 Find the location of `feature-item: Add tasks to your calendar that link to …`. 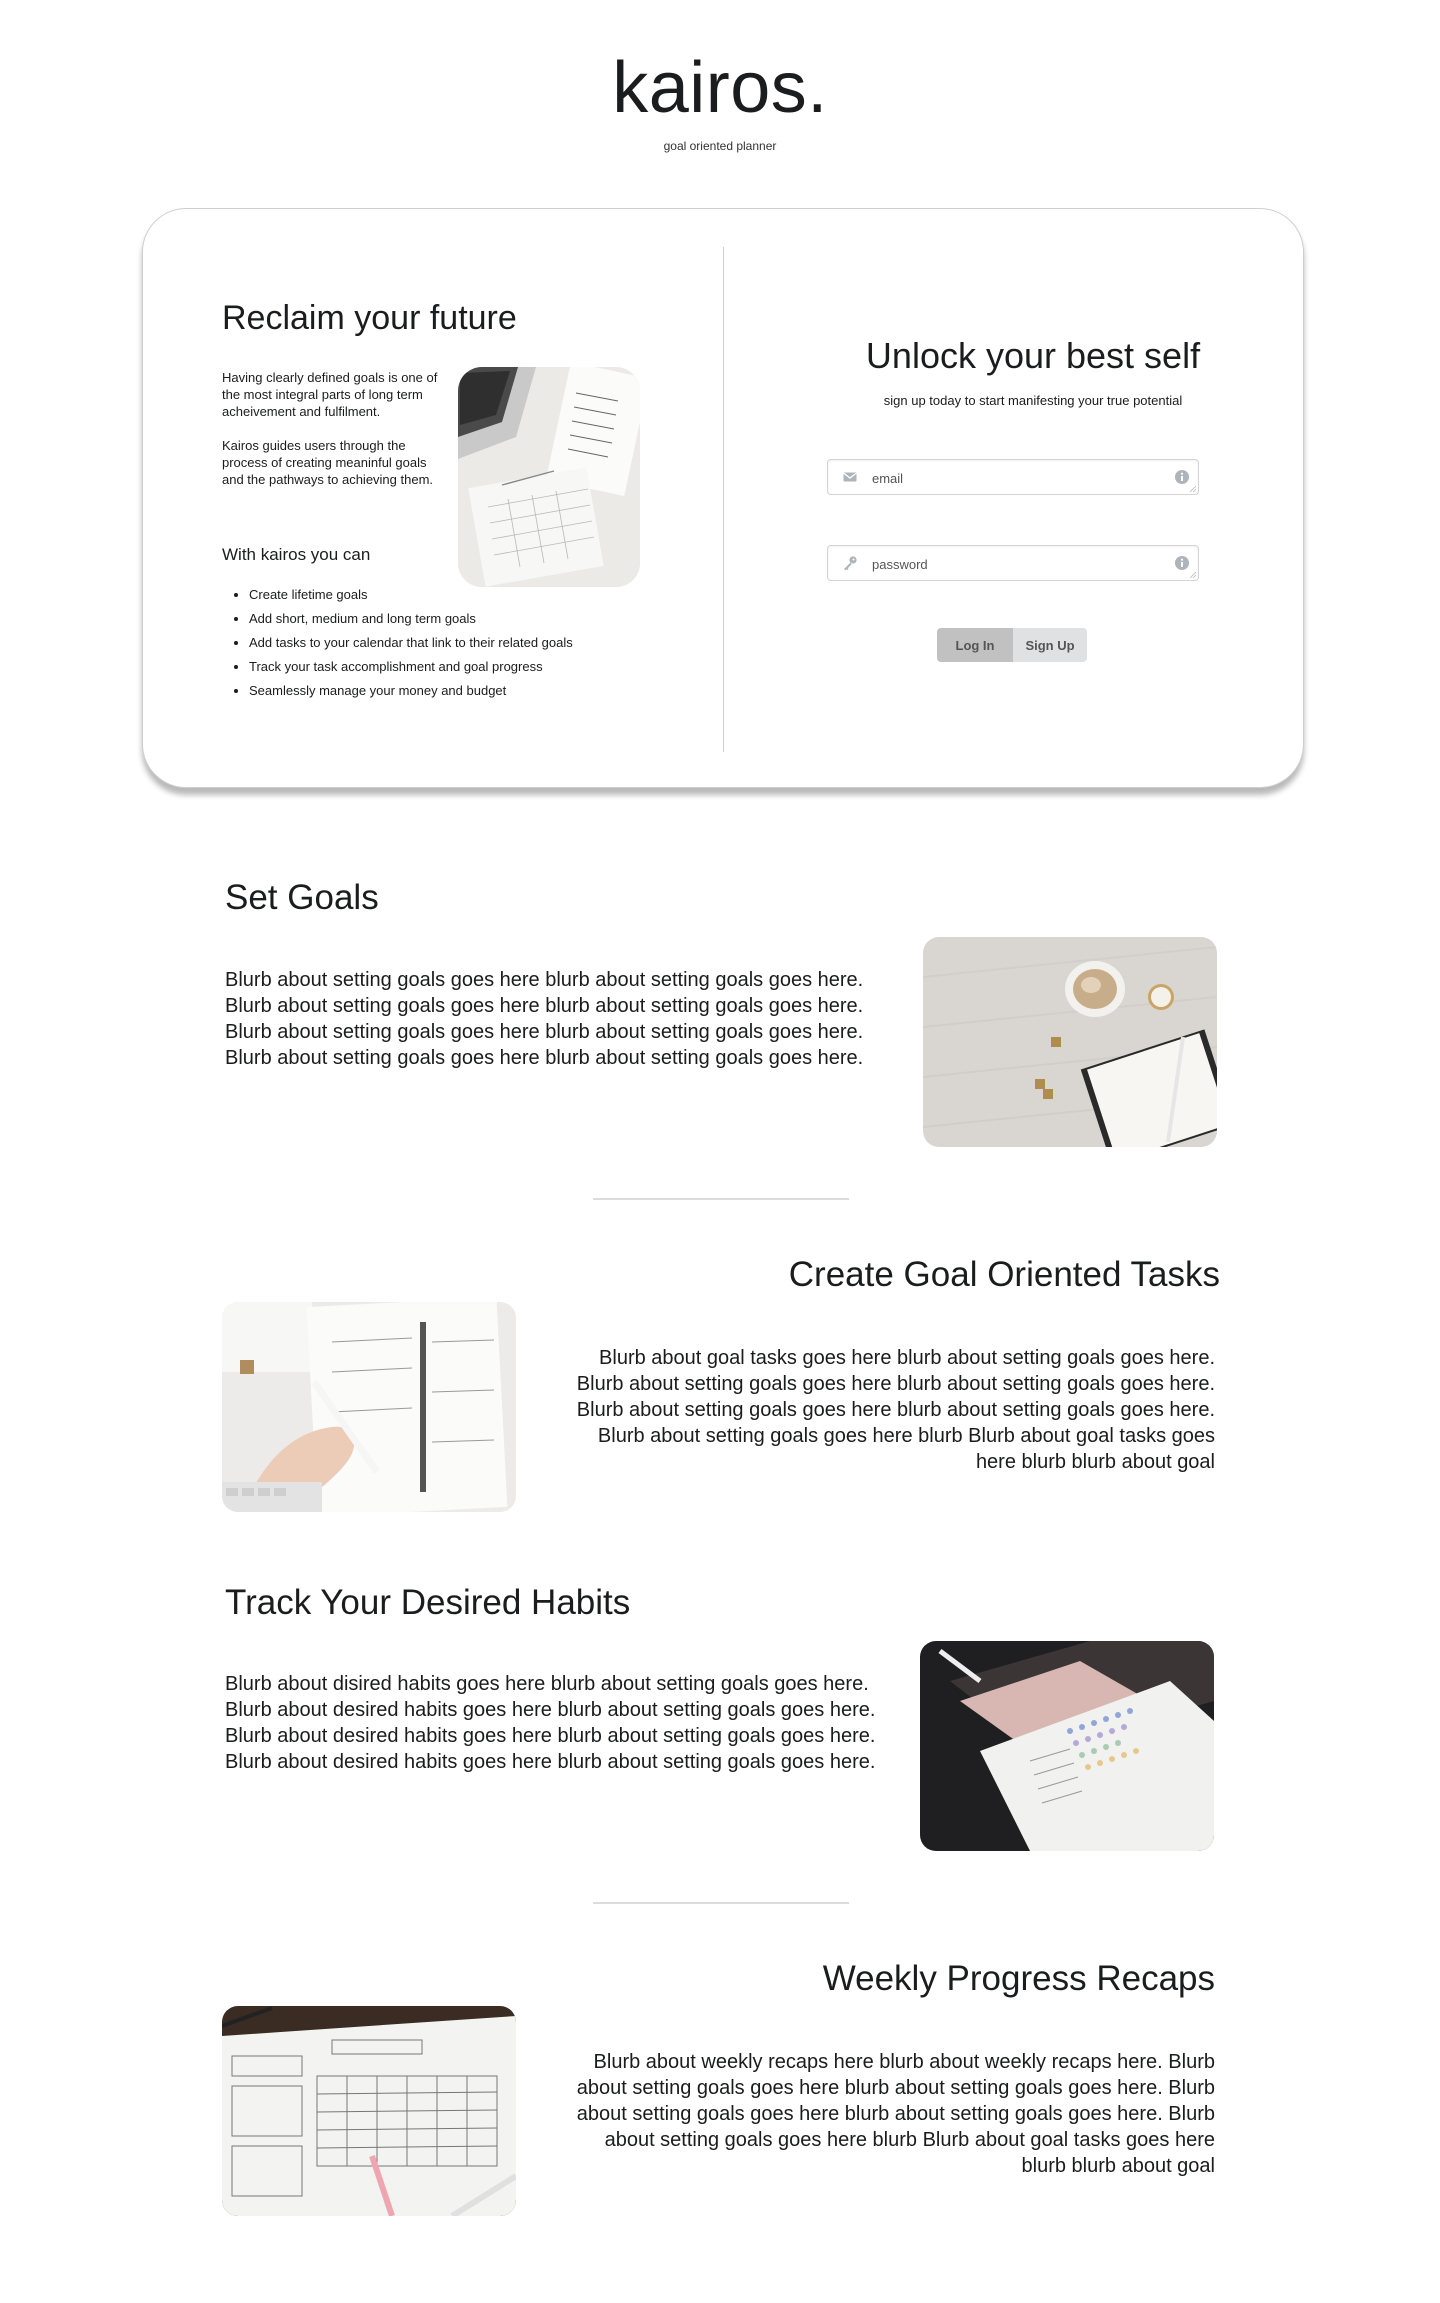

feature-item: Add tasks to your calendar that link to … is located at coordinates (459, 643).